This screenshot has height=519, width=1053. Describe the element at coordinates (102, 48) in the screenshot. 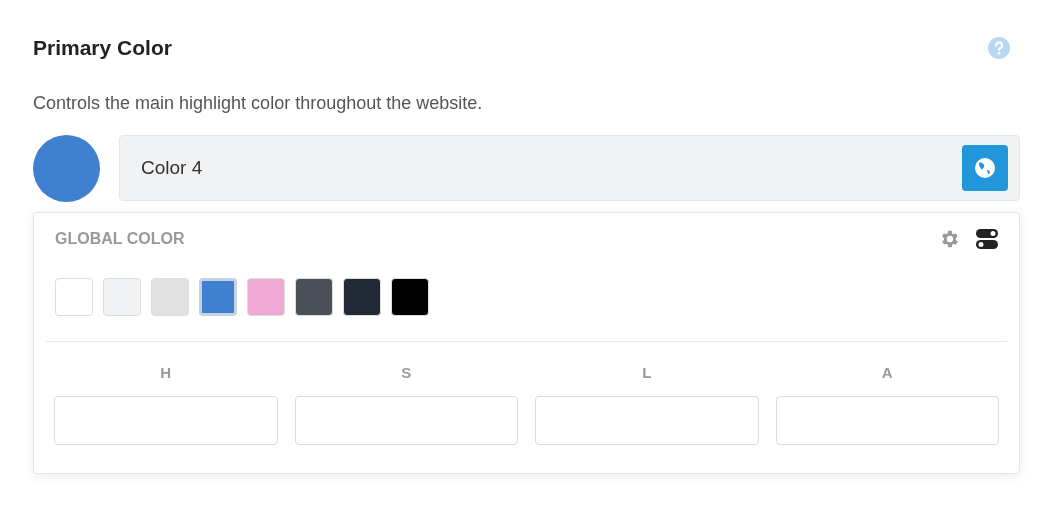

I see `section-title: Primary Color` at that location.